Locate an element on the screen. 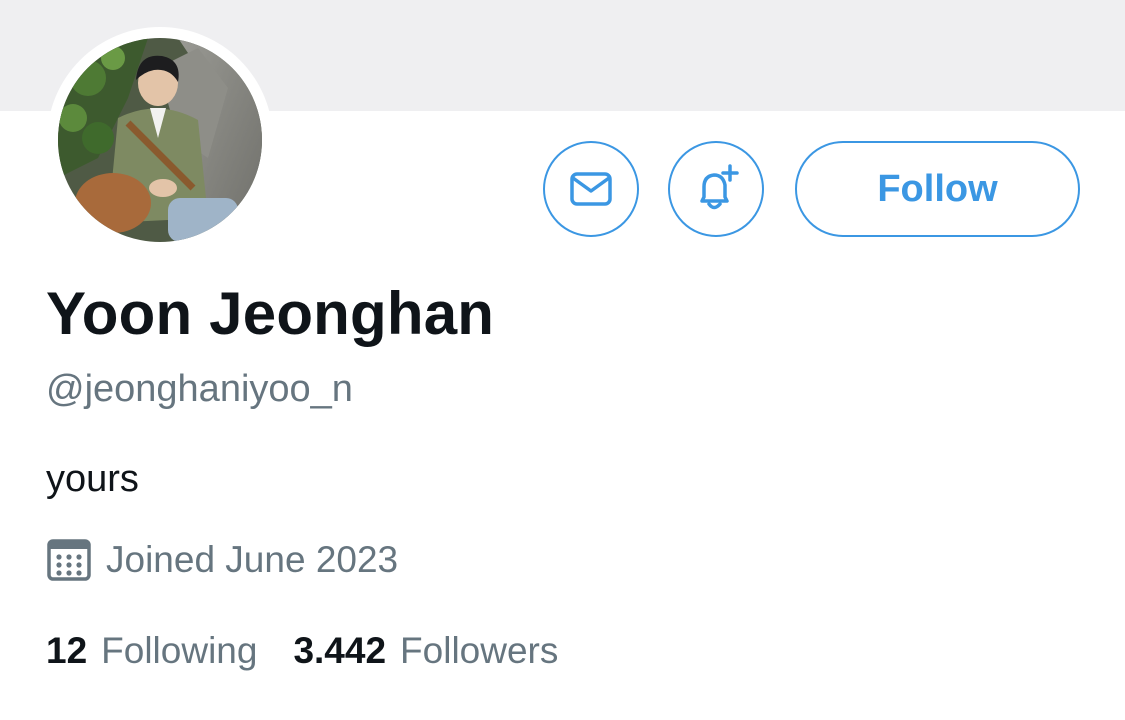 The height and width of the screenshot is (720, 1125). avatar is located at coordinates (160, 140).